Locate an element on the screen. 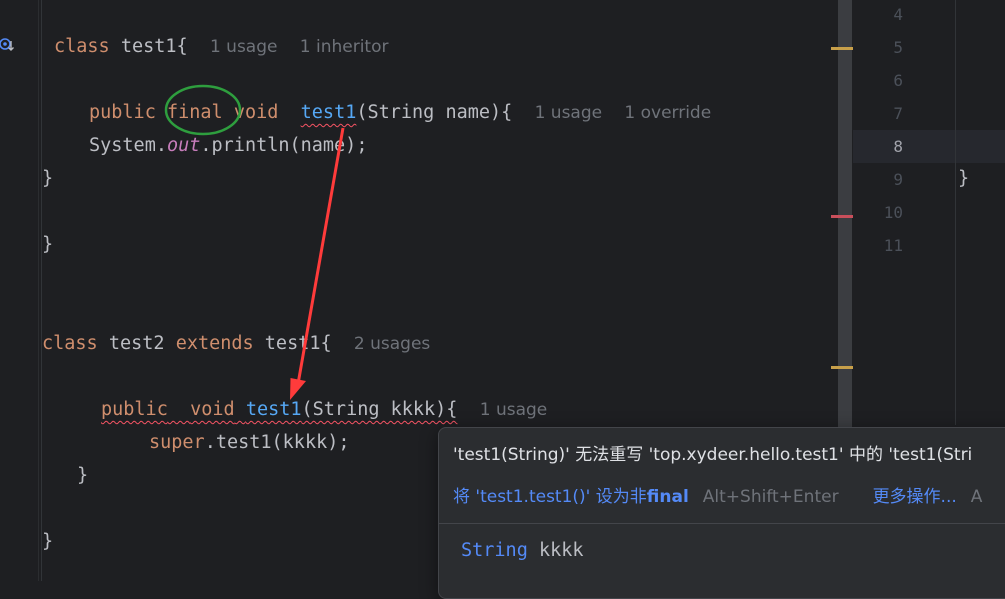  fix-middle: 设为非 is located at coordinates (618, 497).